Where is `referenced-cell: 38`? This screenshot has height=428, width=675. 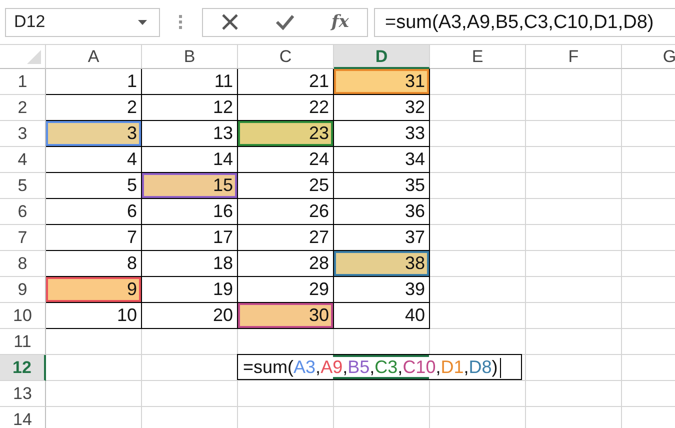
referenced-cell: 38 is located at coordinates (382, 264).